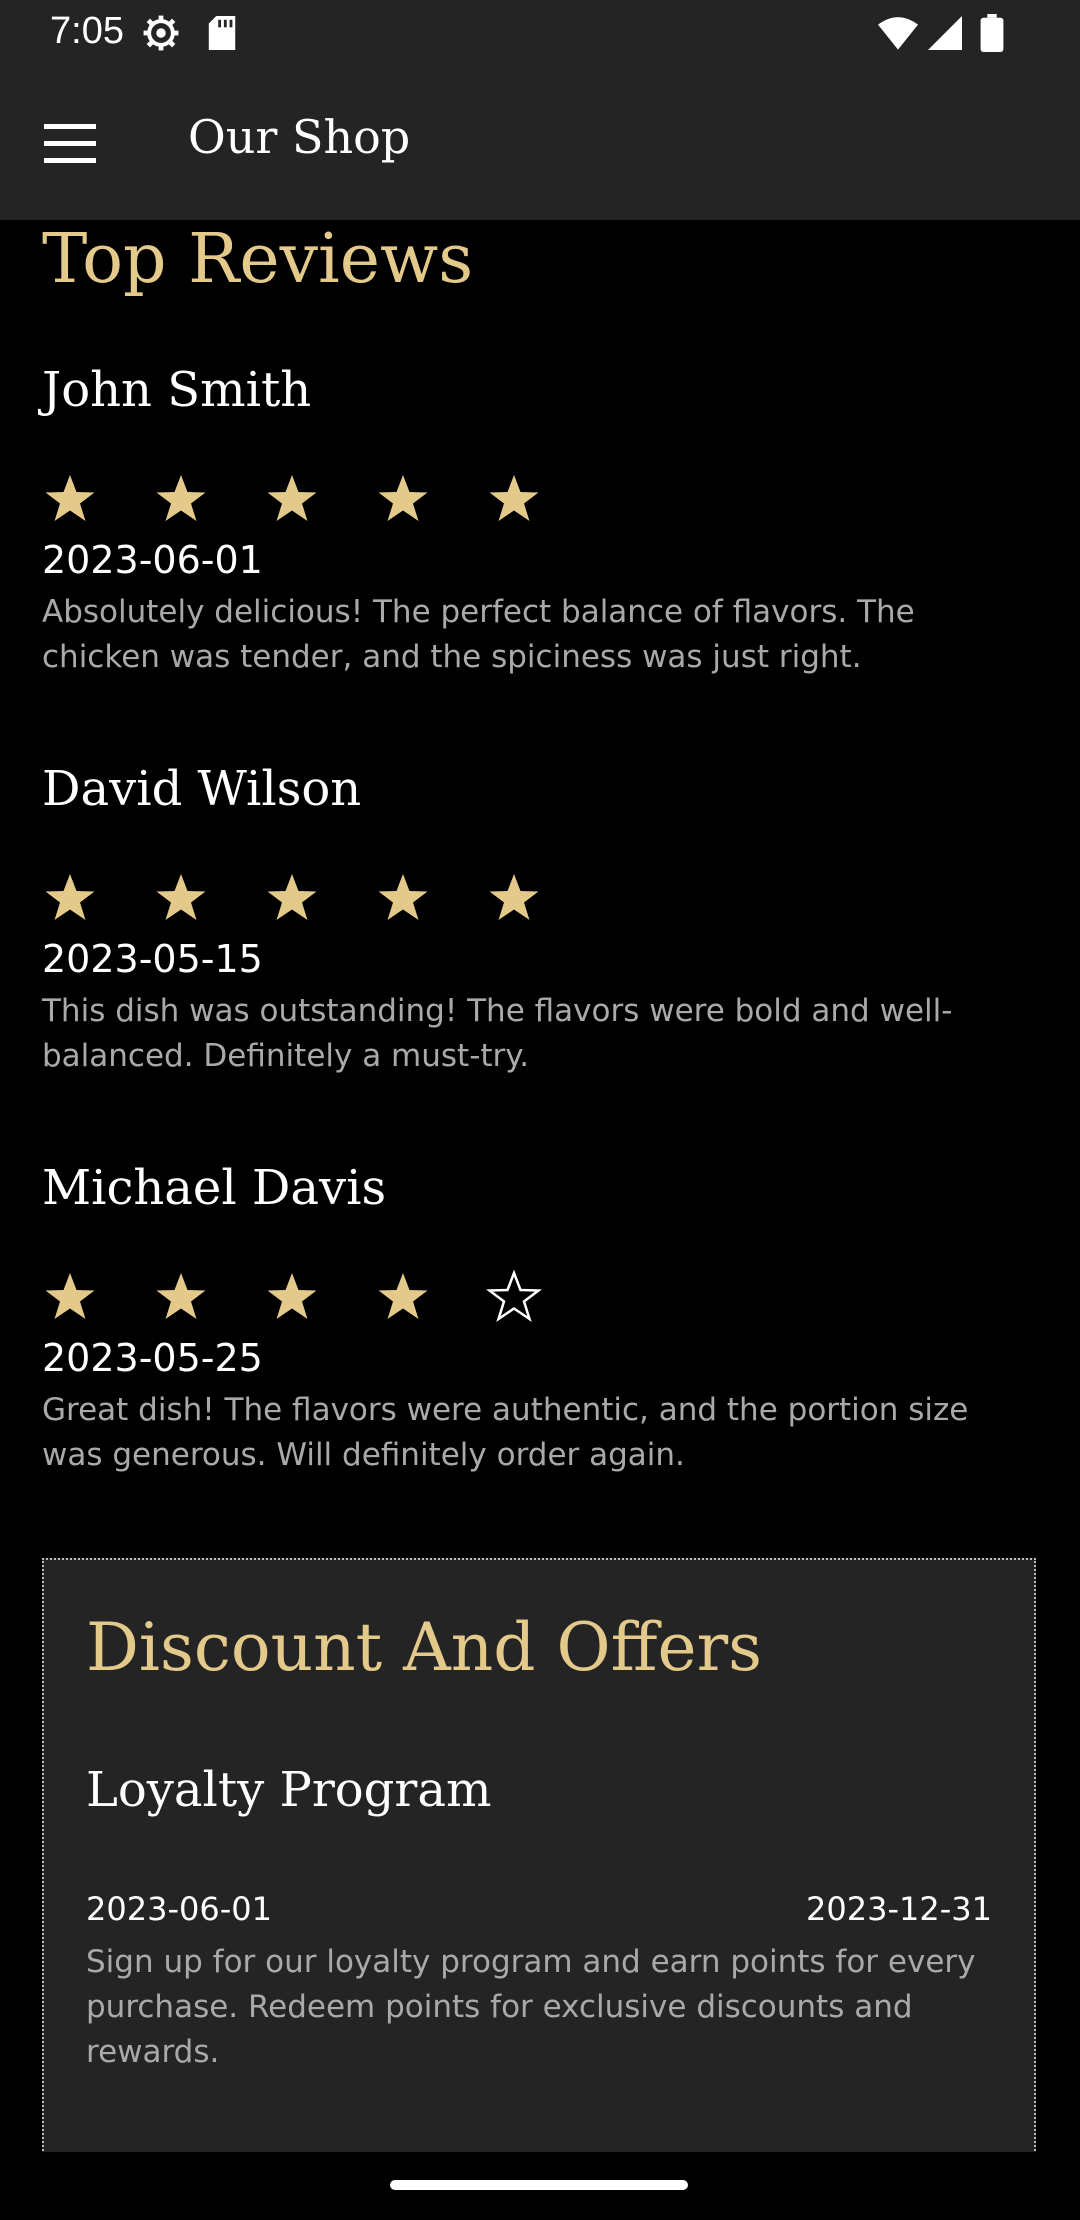  Describe the element at coordinates (87, 31) in the screenshot. I see `status-time: 7:05` at that location.